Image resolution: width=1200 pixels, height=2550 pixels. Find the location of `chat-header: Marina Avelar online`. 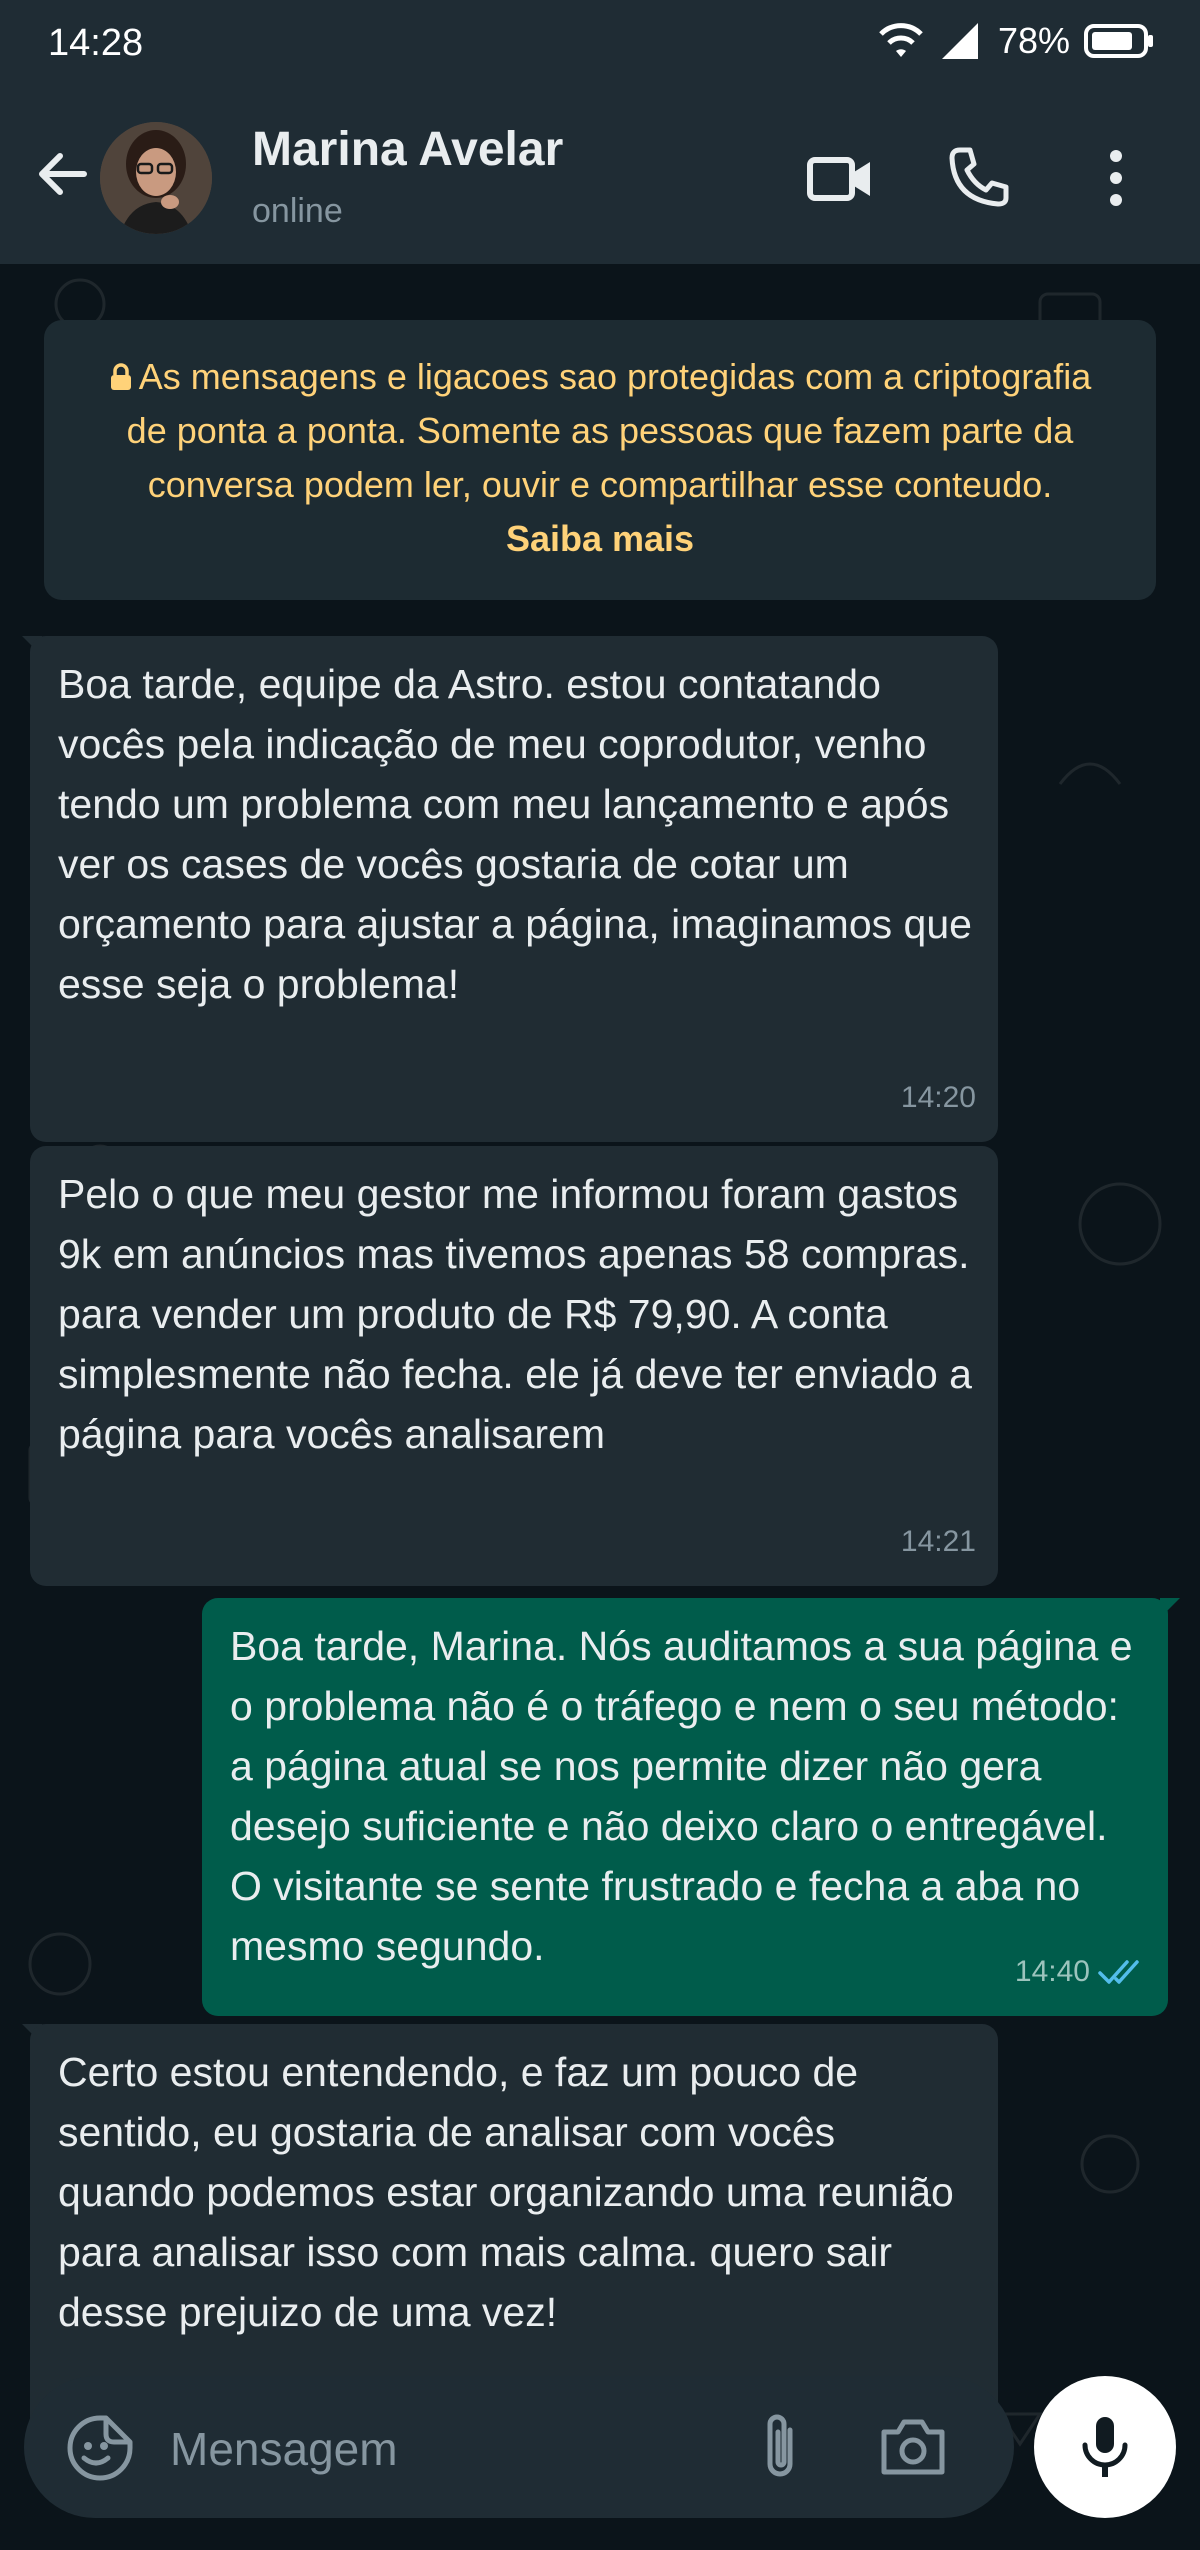

chat-header: Marina Avelar online is located at coordinates (600, 178).